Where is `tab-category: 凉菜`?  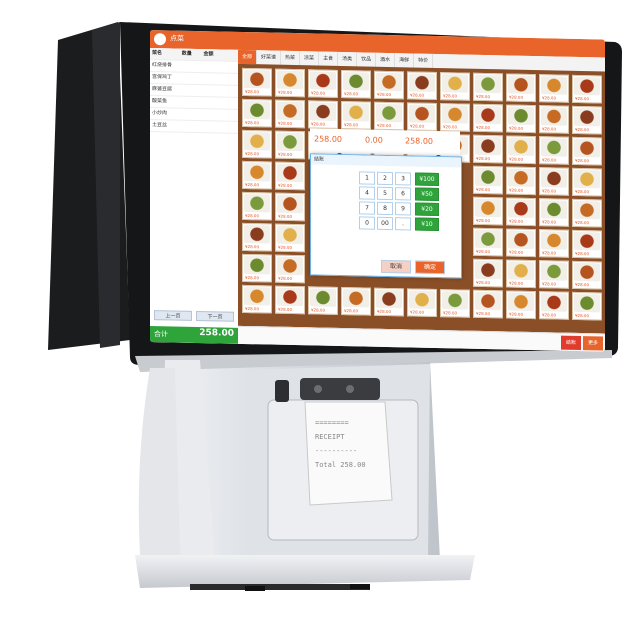
tab-category: 凉菜 is located at coordinates (310, 58).